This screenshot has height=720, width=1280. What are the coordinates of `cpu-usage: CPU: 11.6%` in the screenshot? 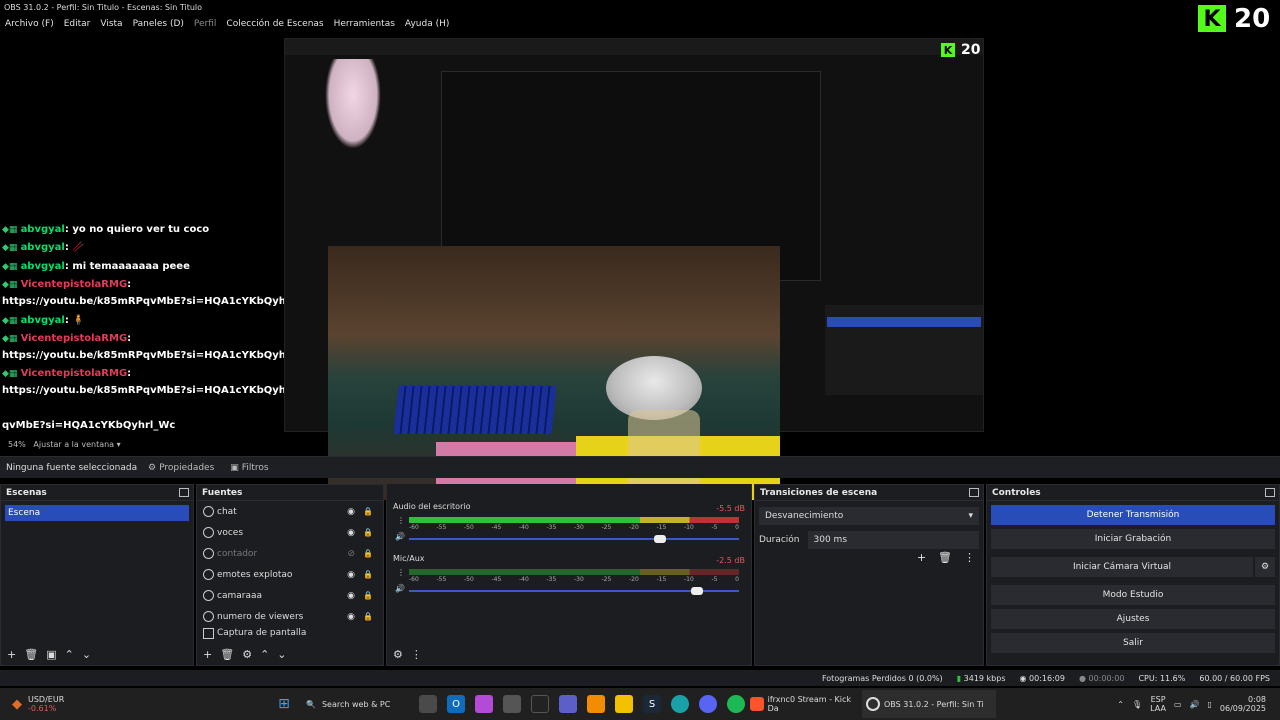 It's located at (1162, 678).